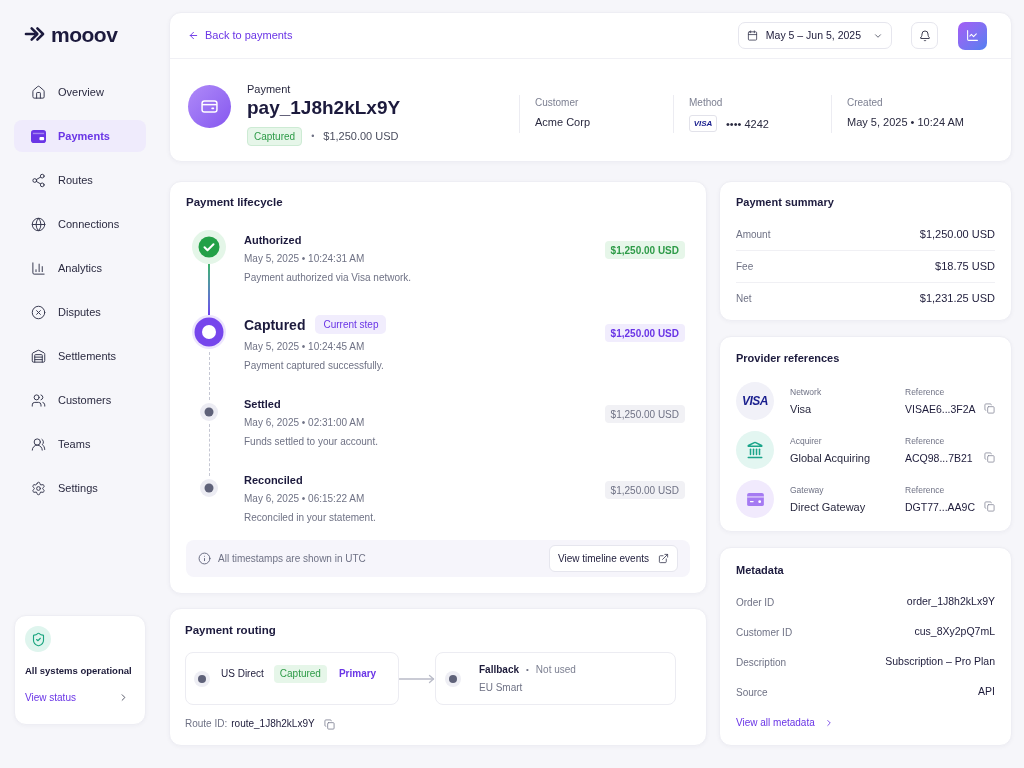 The width and height of the screenshot is (1024, 768). What do you see at coordinates (314, 366) in the screenshot?
I see `step-note: Payment captured successfully.` at bounding box center [314, 366].